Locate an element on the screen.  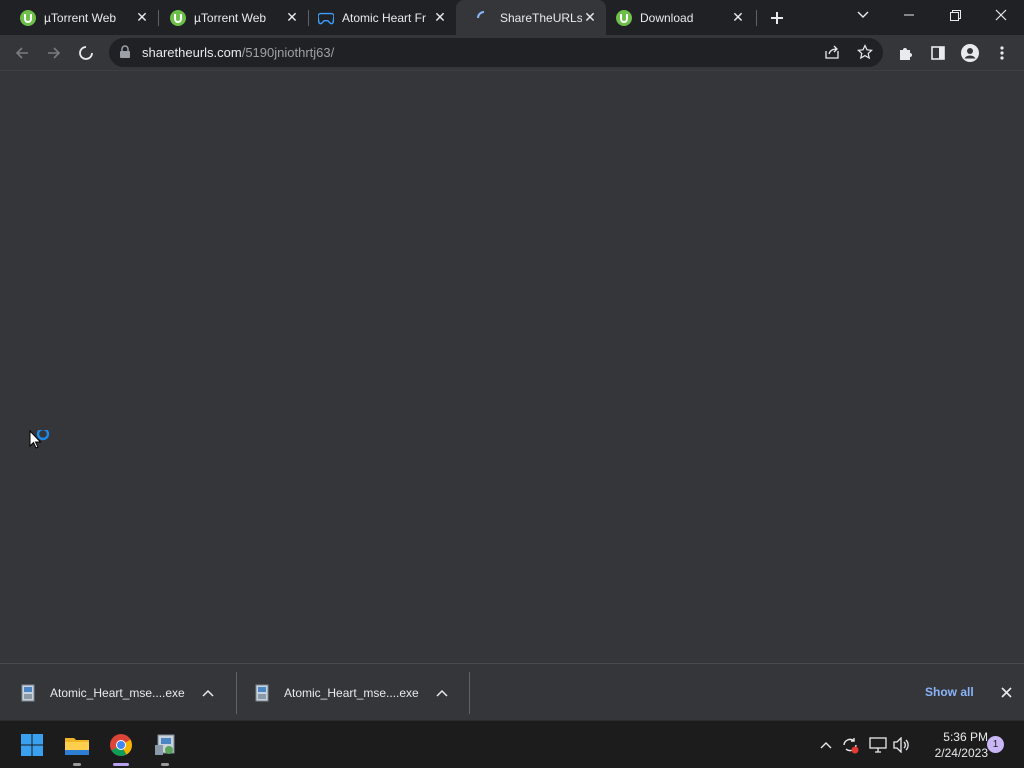
address-bar: sharetheurls.com/5190jniothrtj63/ is located at coordinates (496, 52).